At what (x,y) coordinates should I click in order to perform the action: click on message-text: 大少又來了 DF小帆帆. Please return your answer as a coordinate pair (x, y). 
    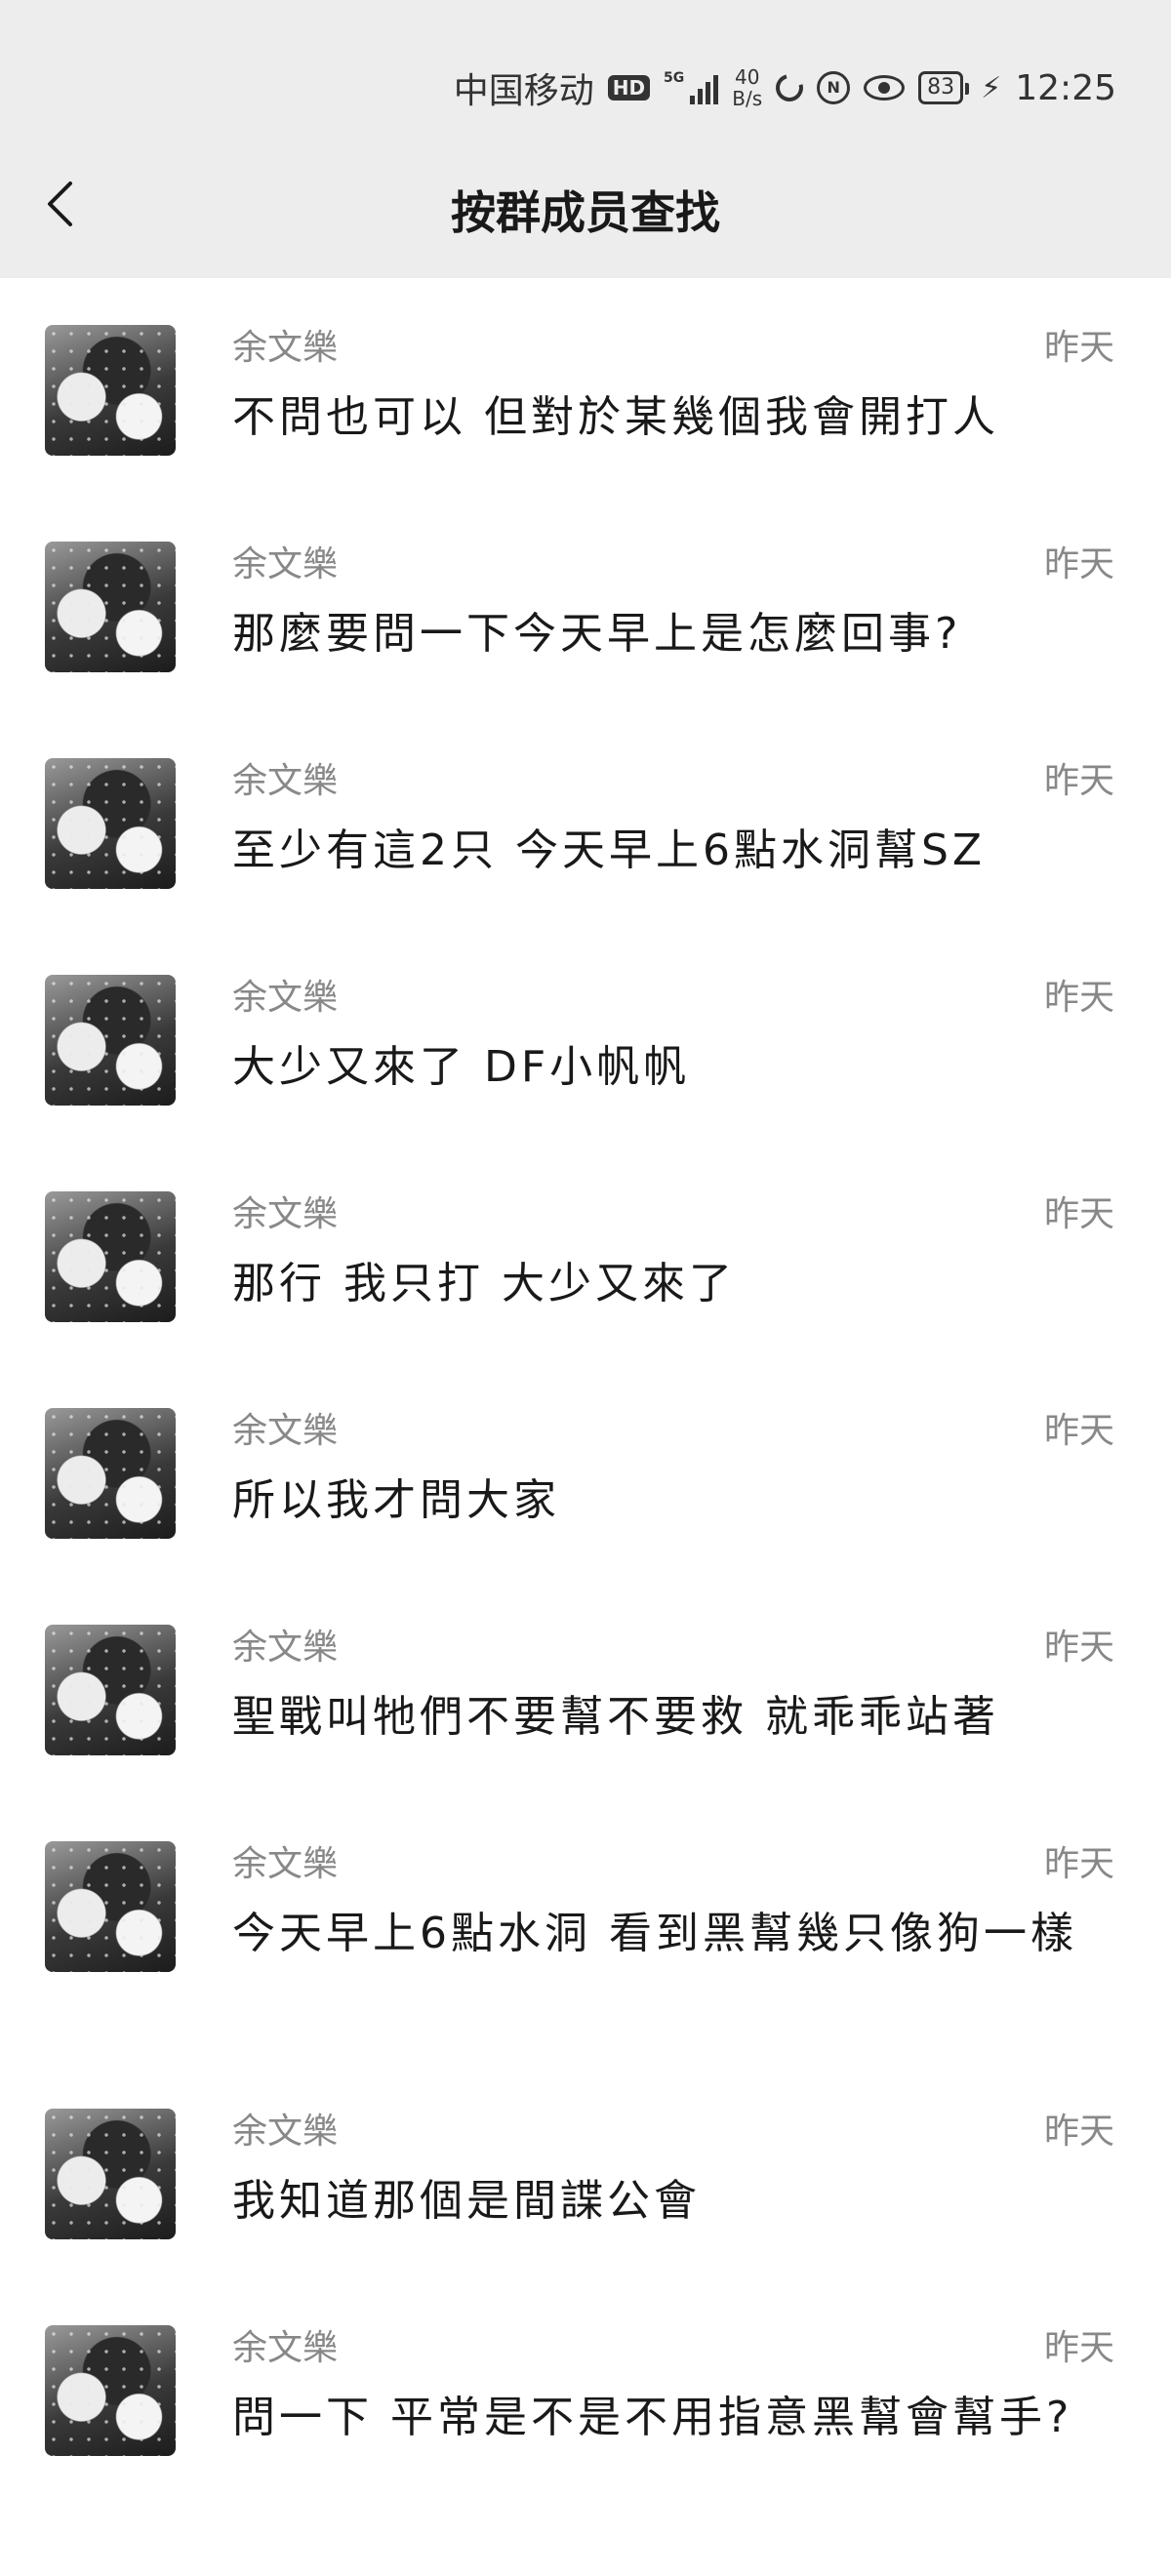
    Looking at the image, I should click on (461, 1067).